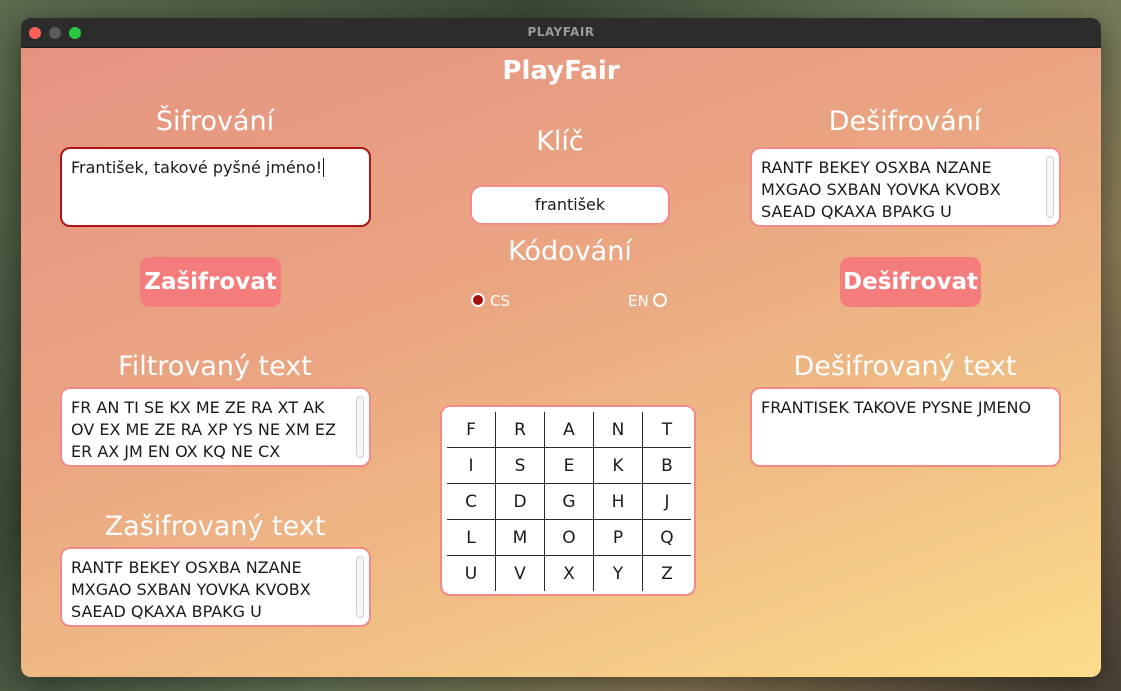  I want to click on grid-cell: D, so click(520, 501).